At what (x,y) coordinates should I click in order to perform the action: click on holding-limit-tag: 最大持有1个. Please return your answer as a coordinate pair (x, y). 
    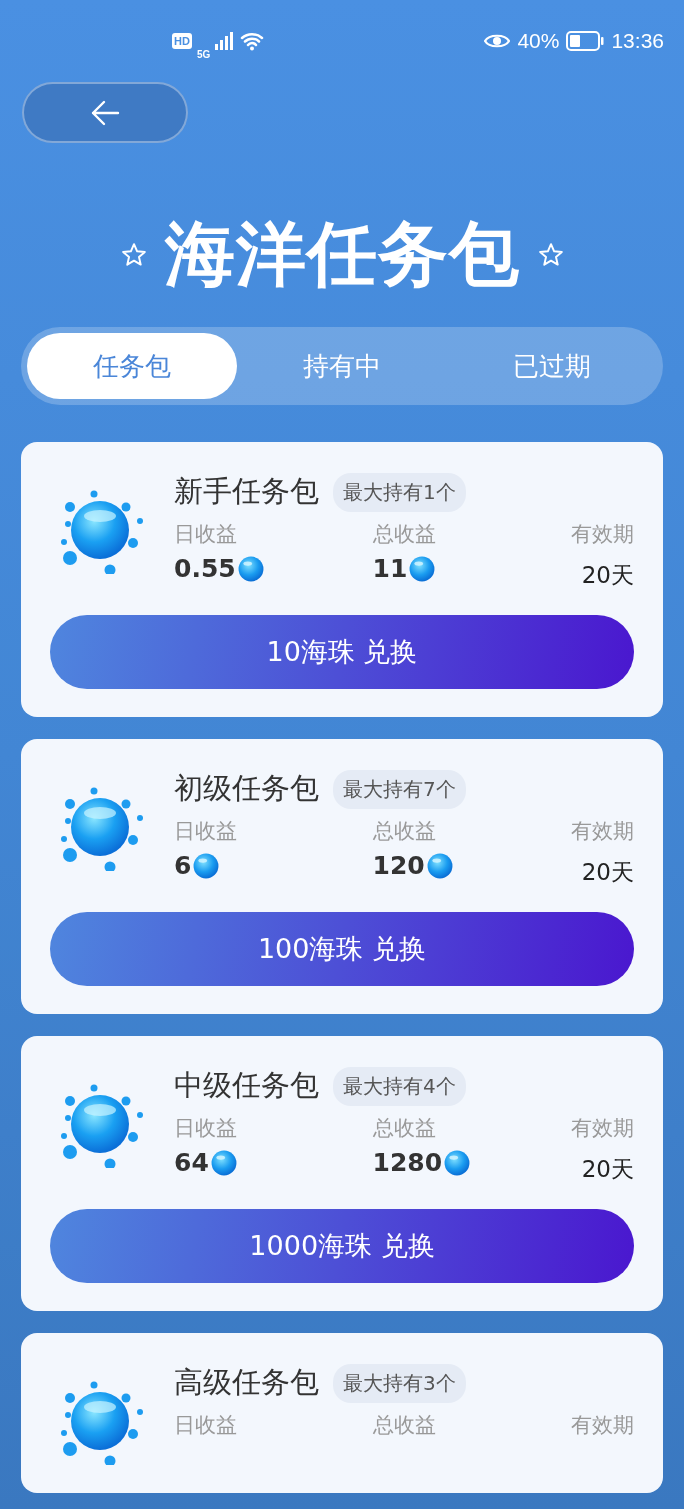
    Looking at the image, I should click on (399, 492).